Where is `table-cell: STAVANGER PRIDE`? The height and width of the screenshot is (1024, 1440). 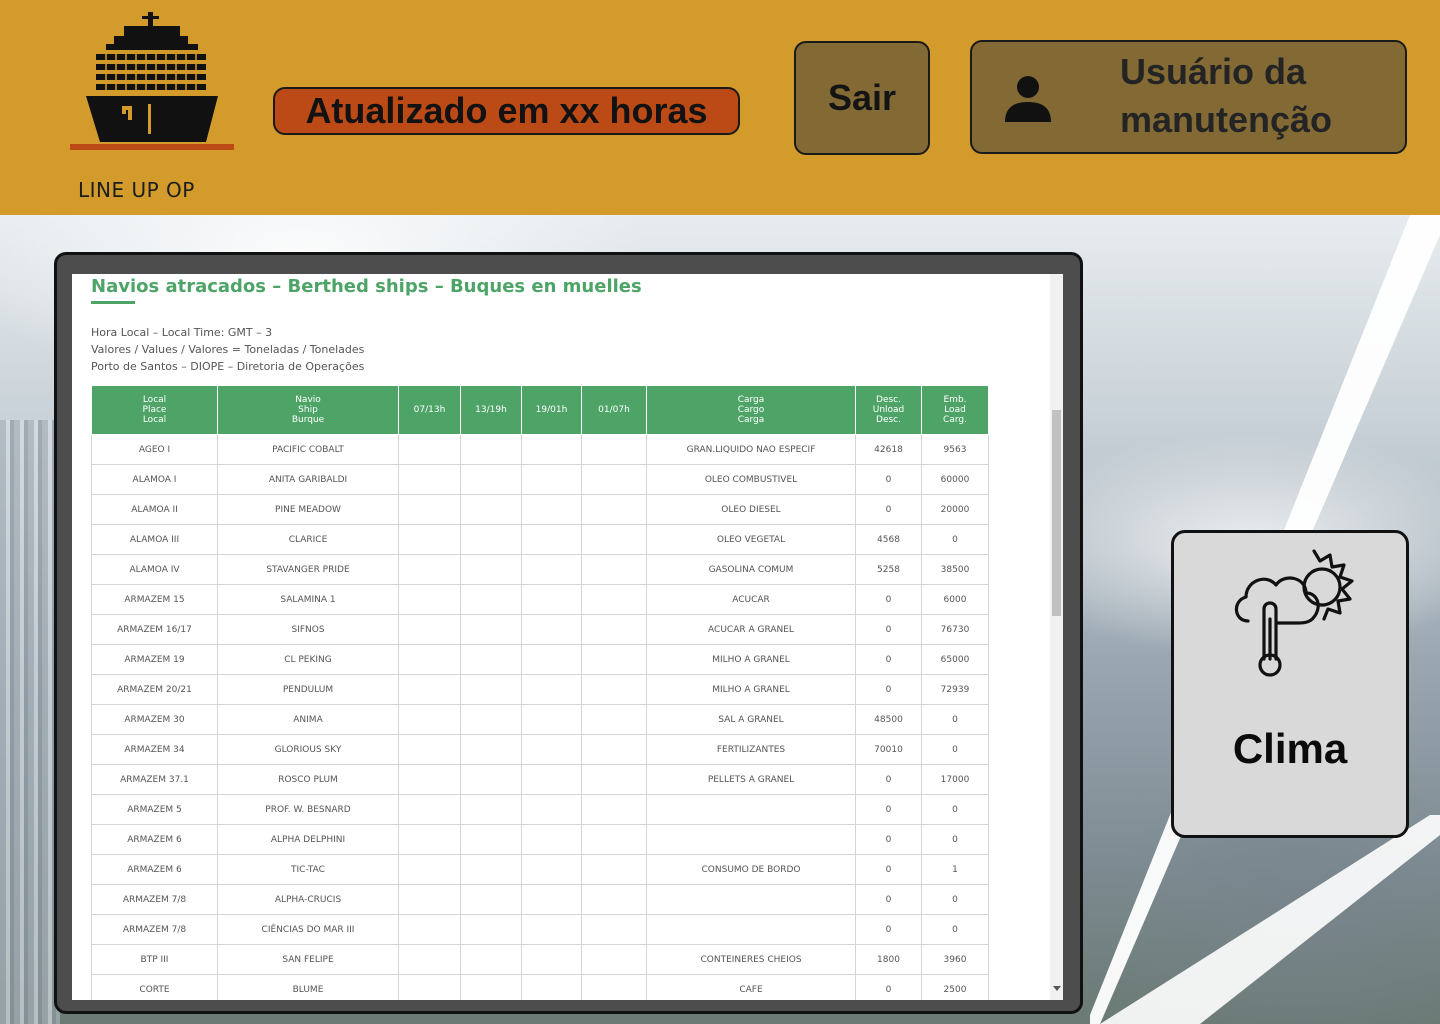 table-cell: STAVANGER PRIDE is located at coordinates (308, 569).